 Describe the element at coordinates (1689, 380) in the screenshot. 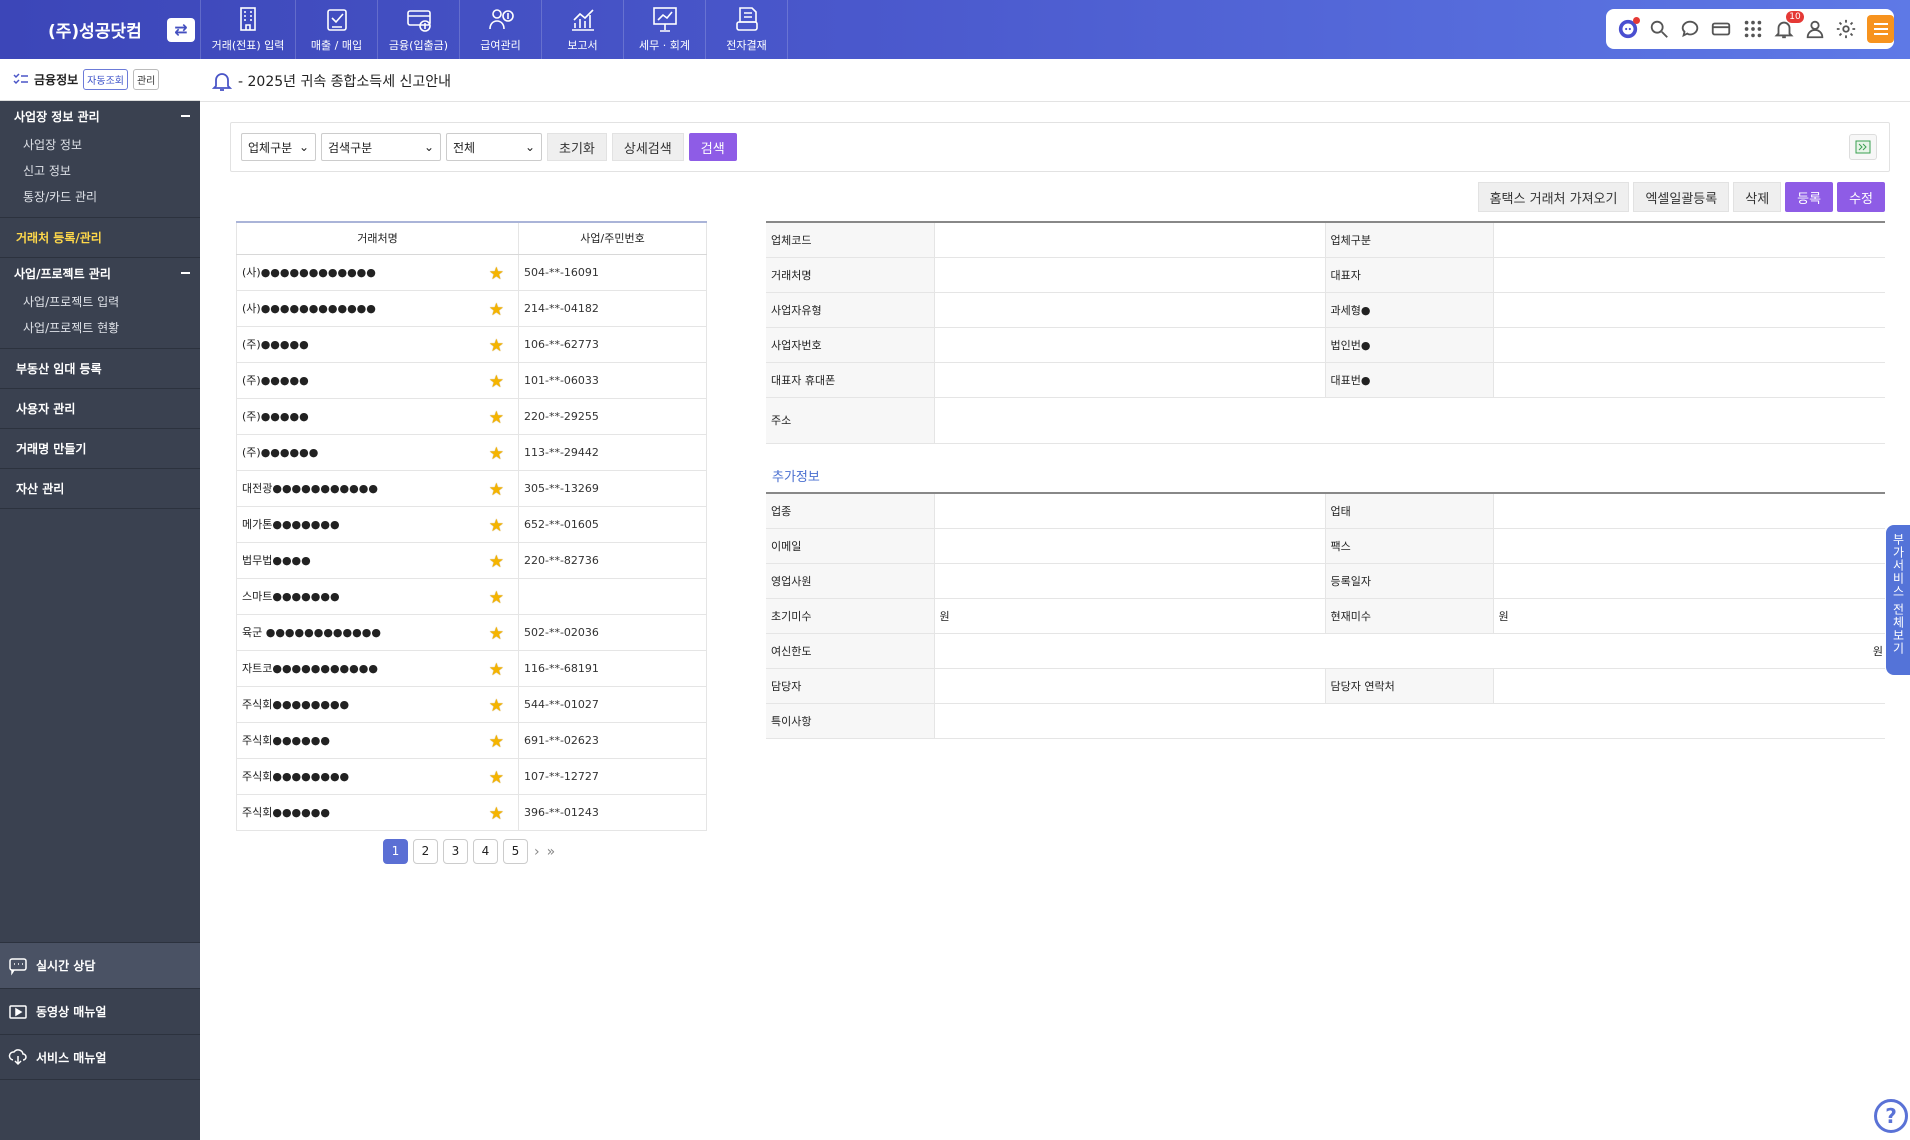

I see `field-main-no-input` at that location.